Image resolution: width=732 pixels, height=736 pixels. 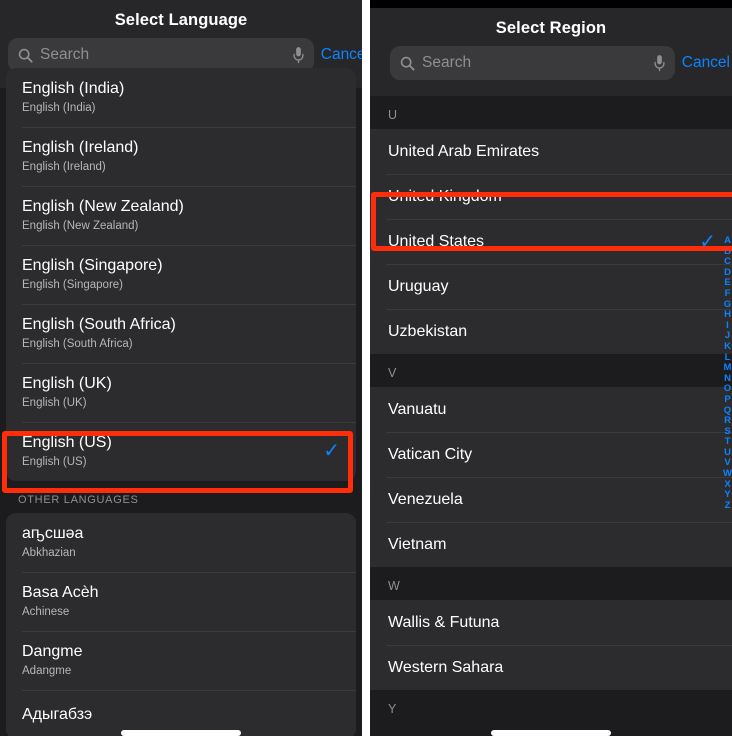 I want to click on language-english-name: English (India), so click(x=59, y=108).